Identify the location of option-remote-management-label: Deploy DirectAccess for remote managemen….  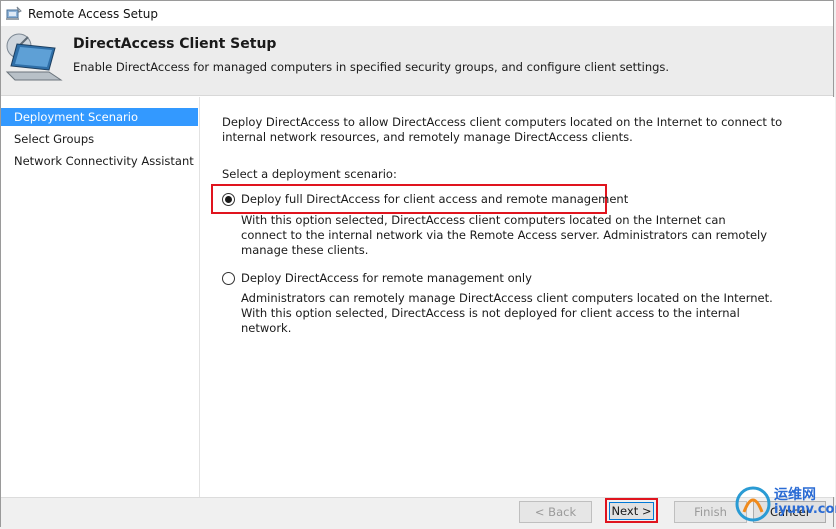
(386, 278).